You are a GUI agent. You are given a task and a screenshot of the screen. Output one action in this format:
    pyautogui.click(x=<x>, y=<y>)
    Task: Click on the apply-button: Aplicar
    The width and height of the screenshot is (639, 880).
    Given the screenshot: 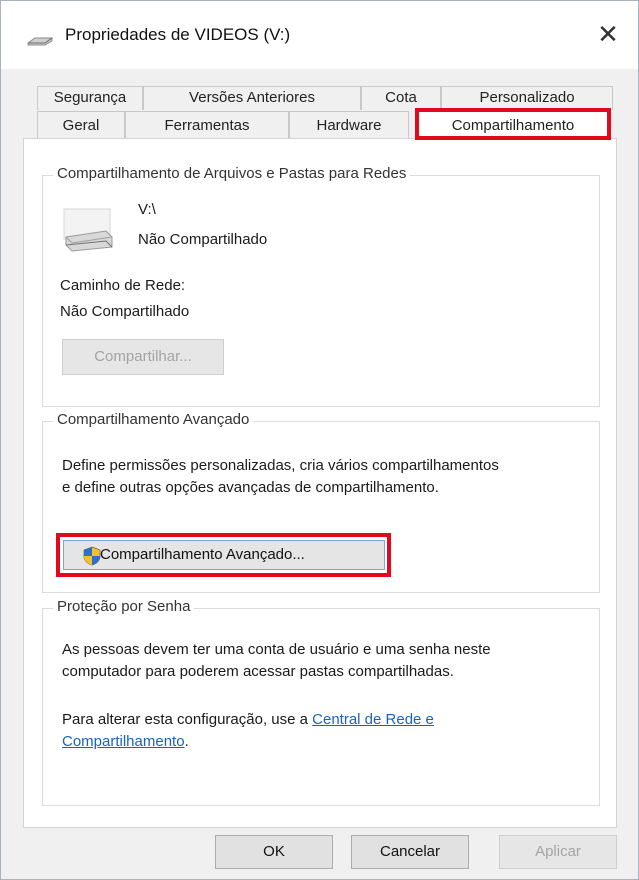 What is the action you would take?
    pyautogui.click(x=558, y=852)
    